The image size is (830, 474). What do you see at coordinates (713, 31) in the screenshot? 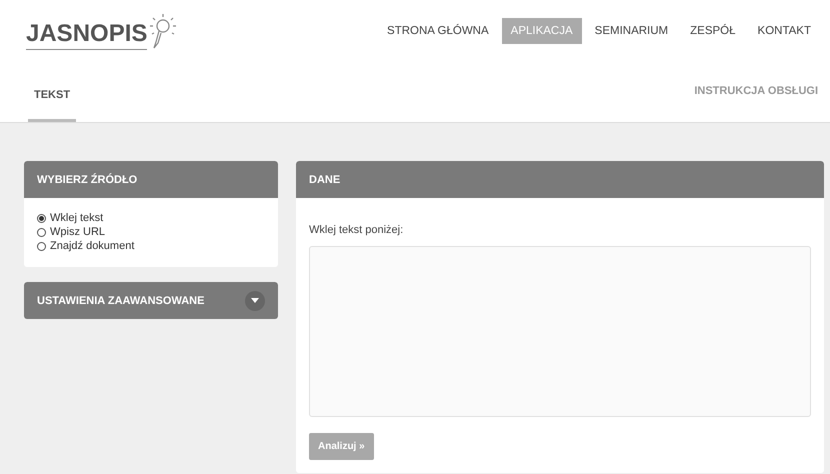
I see `nav-link: ZESPÓŁ` at bounding box center [713, 31].